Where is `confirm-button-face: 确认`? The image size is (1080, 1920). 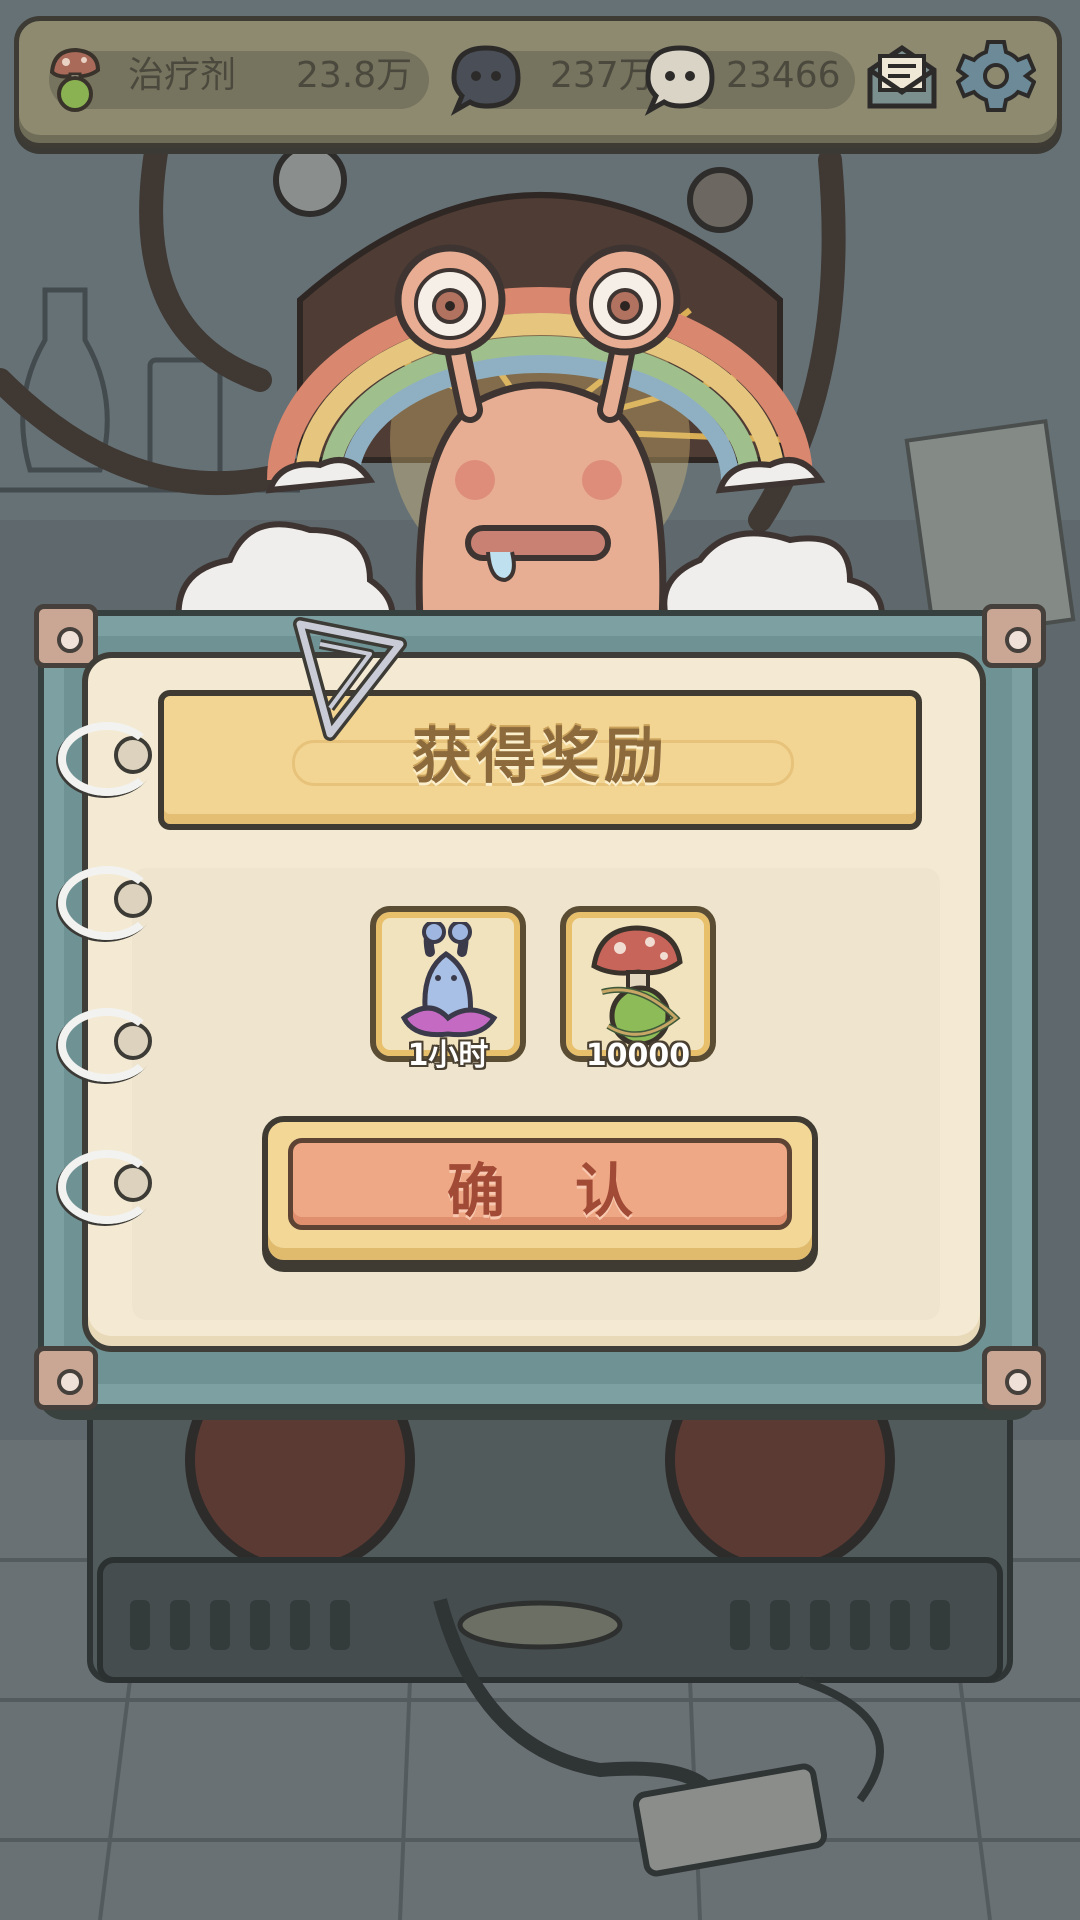 confirm-button-face: 确认 is located at coordinates (540, 1184).